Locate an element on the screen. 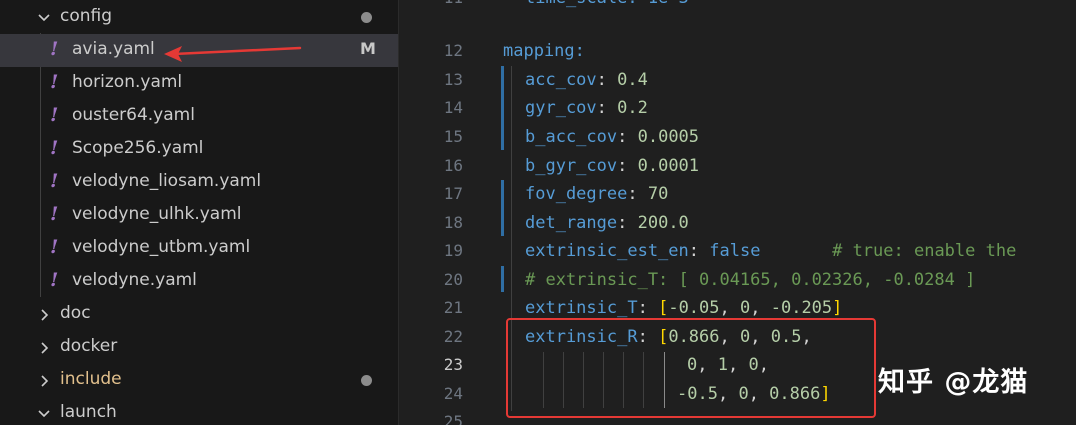  code-text: time_scale: 1e-3 is located at coordinates (607, 4).